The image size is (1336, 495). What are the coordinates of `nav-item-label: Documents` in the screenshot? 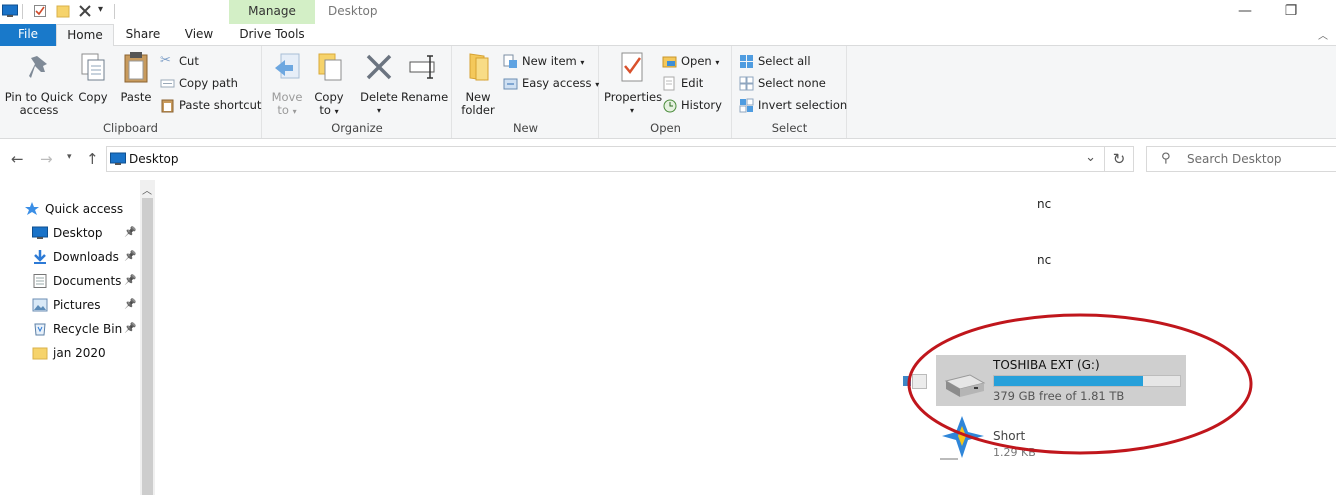 It's located at (87, 281).